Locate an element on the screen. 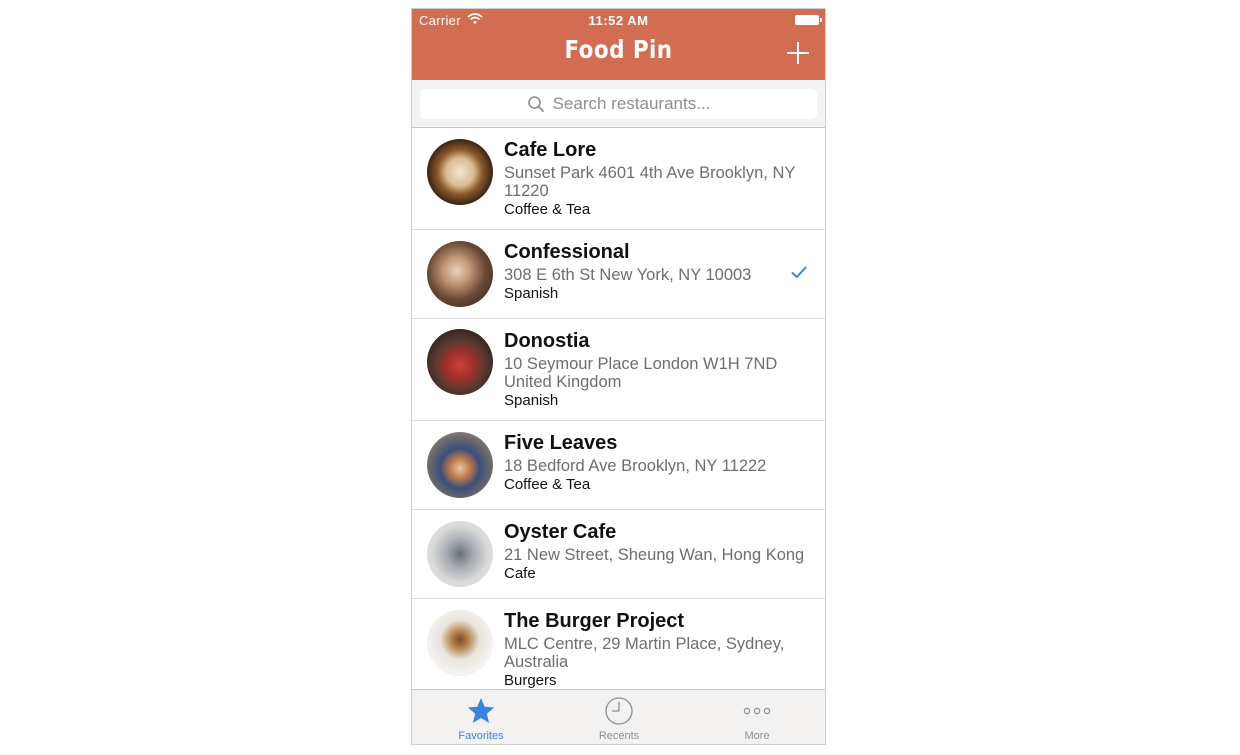 Image resolution: width=1240 pixels, height=755 pixels. plus-icon is located at coordinates (798, 53).